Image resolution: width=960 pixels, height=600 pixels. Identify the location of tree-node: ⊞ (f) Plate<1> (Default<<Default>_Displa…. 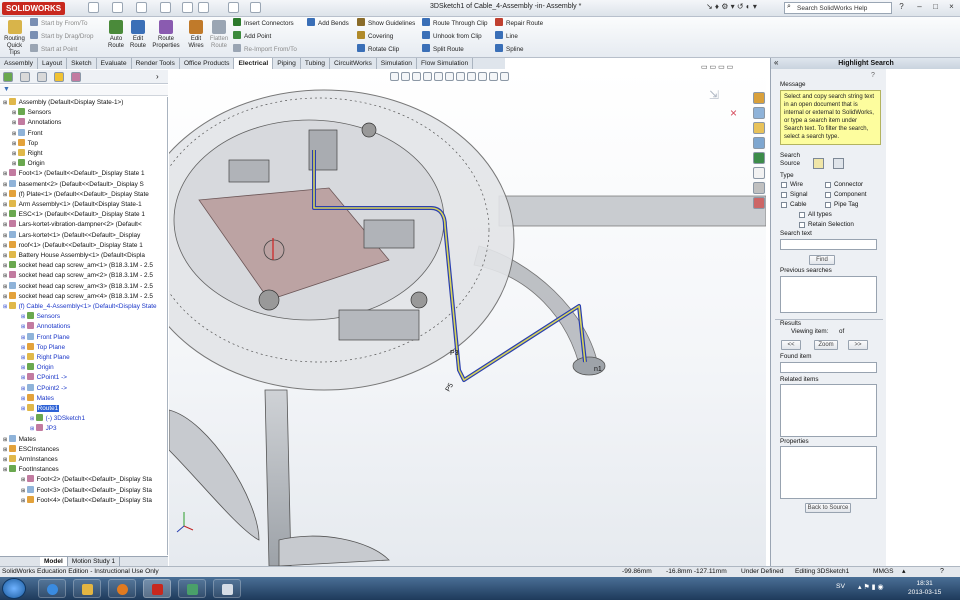
(76, 194).